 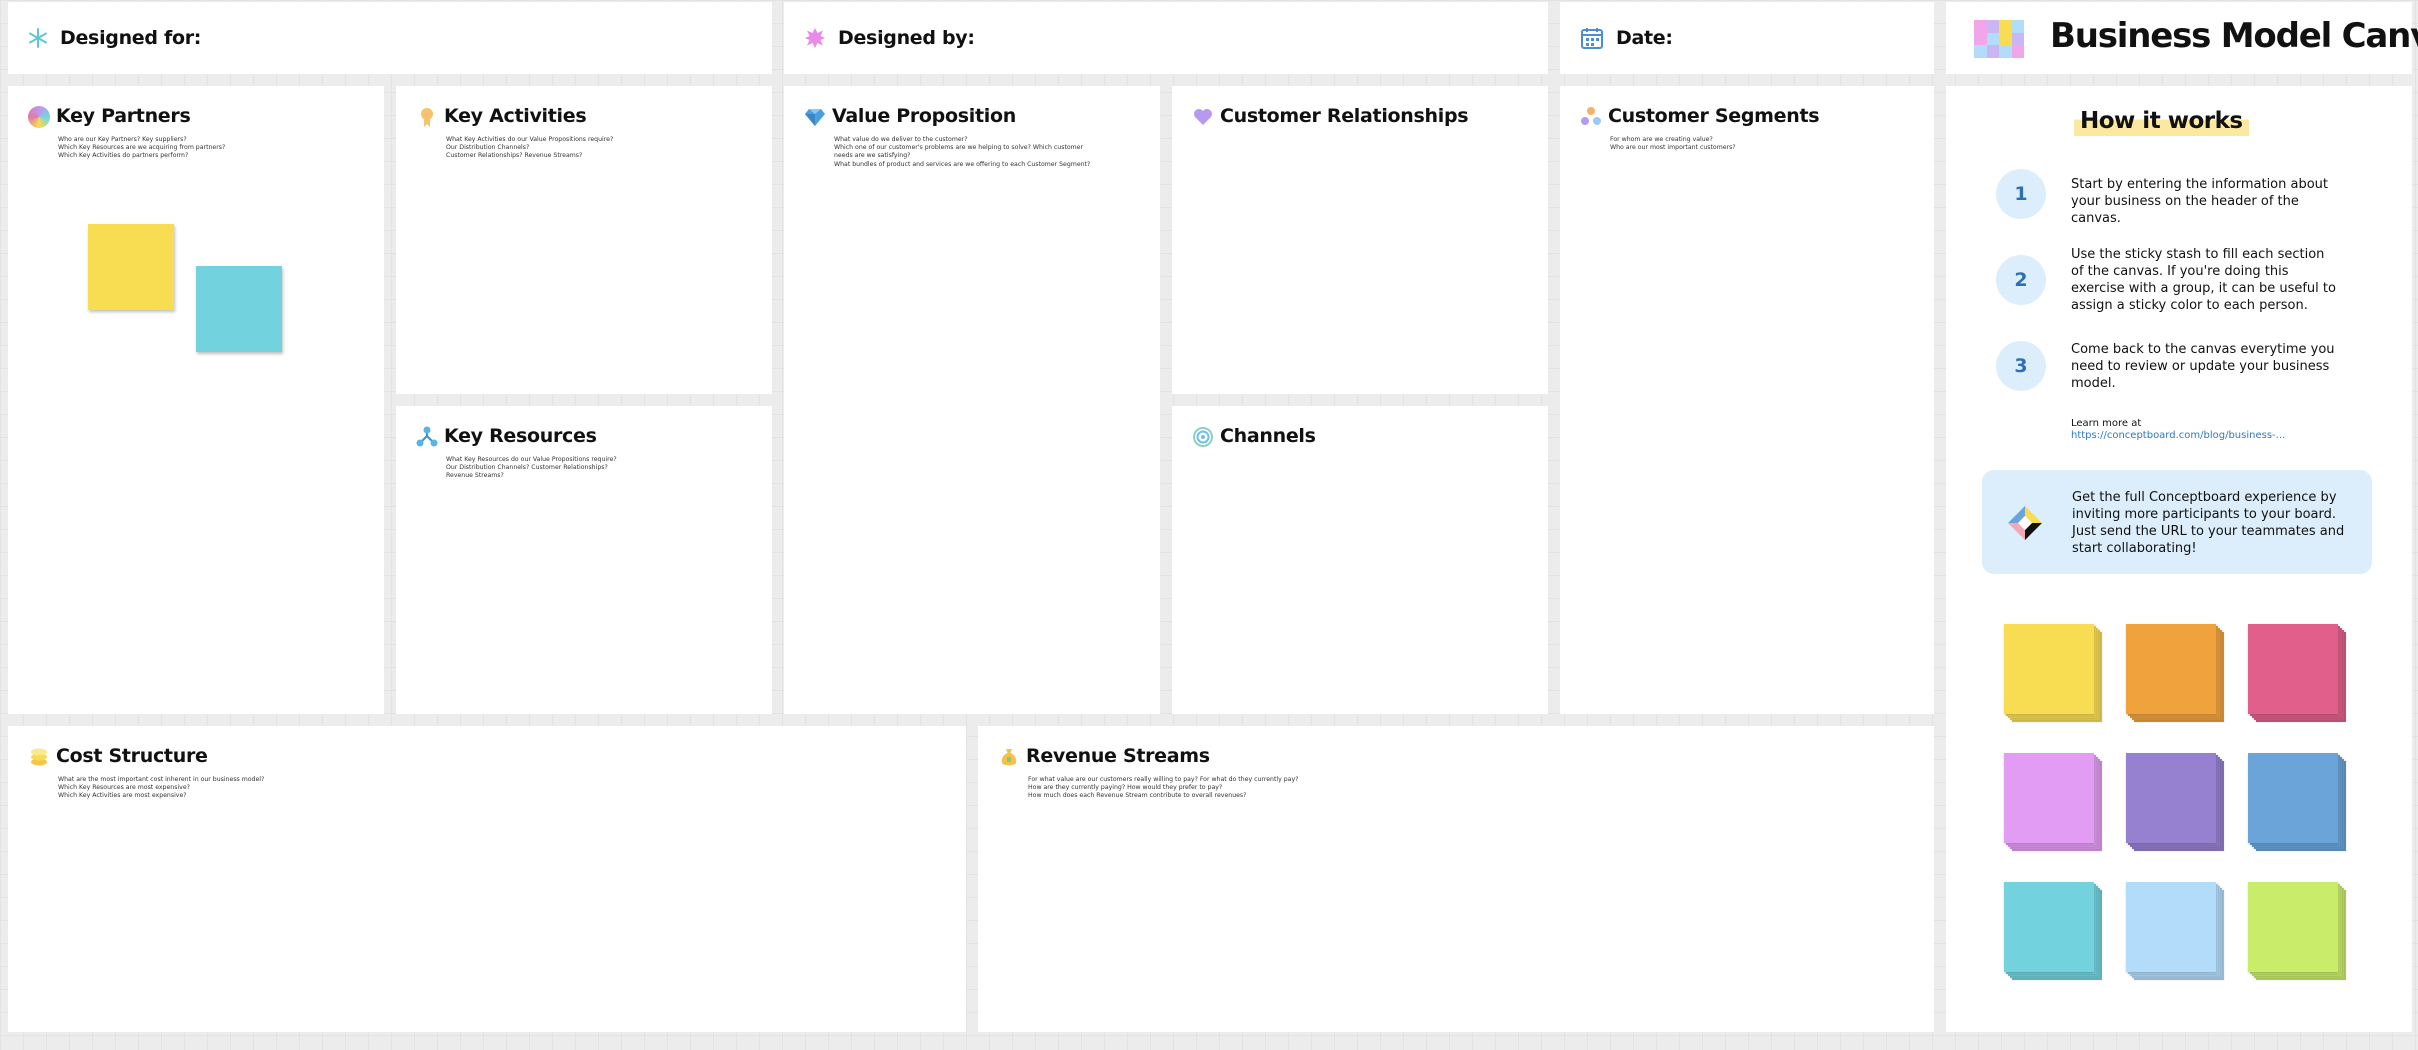 What do you see at coordinates (1009, 757) in the screenshot?
I see `money-bag-icon` at bounding box center [1009, 757].